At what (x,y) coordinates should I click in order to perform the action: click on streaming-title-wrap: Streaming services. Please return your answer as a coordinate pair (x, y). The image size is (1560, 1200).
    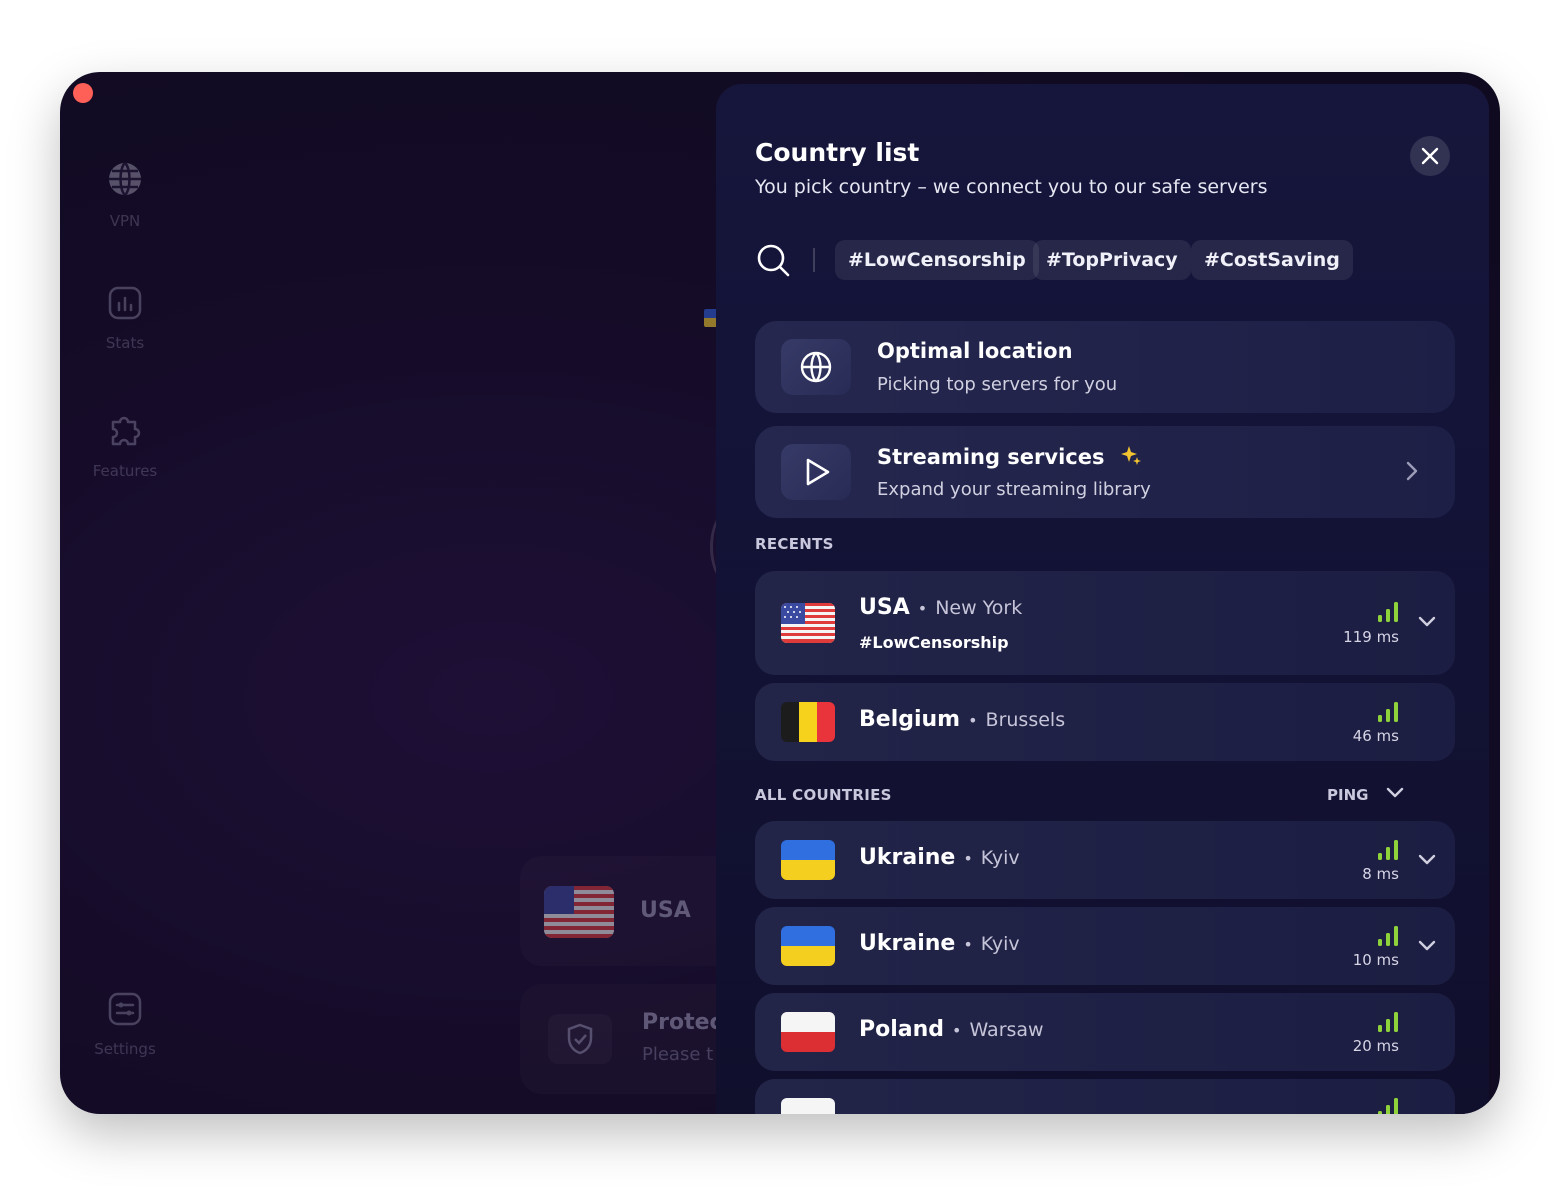
    Looking at the image, I should click on (1009, 456).